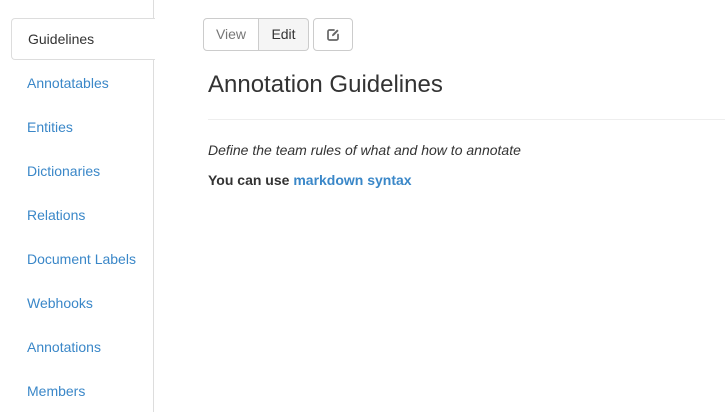  I want to click on page-title: Annotation Guidelines, so click(325, 84).